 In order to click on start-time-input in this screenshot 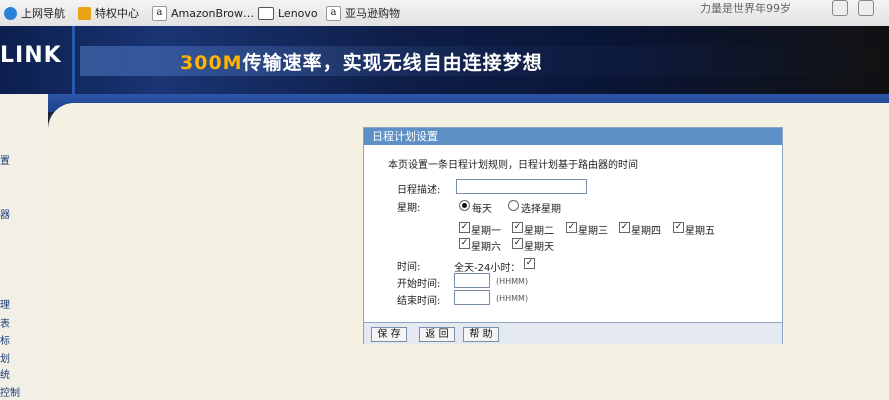, I will do `click(472, 280)`.